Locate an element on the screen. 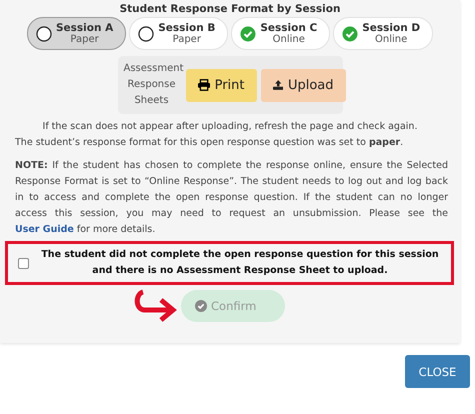  print-button: Print is located at coordinates (221, 85).